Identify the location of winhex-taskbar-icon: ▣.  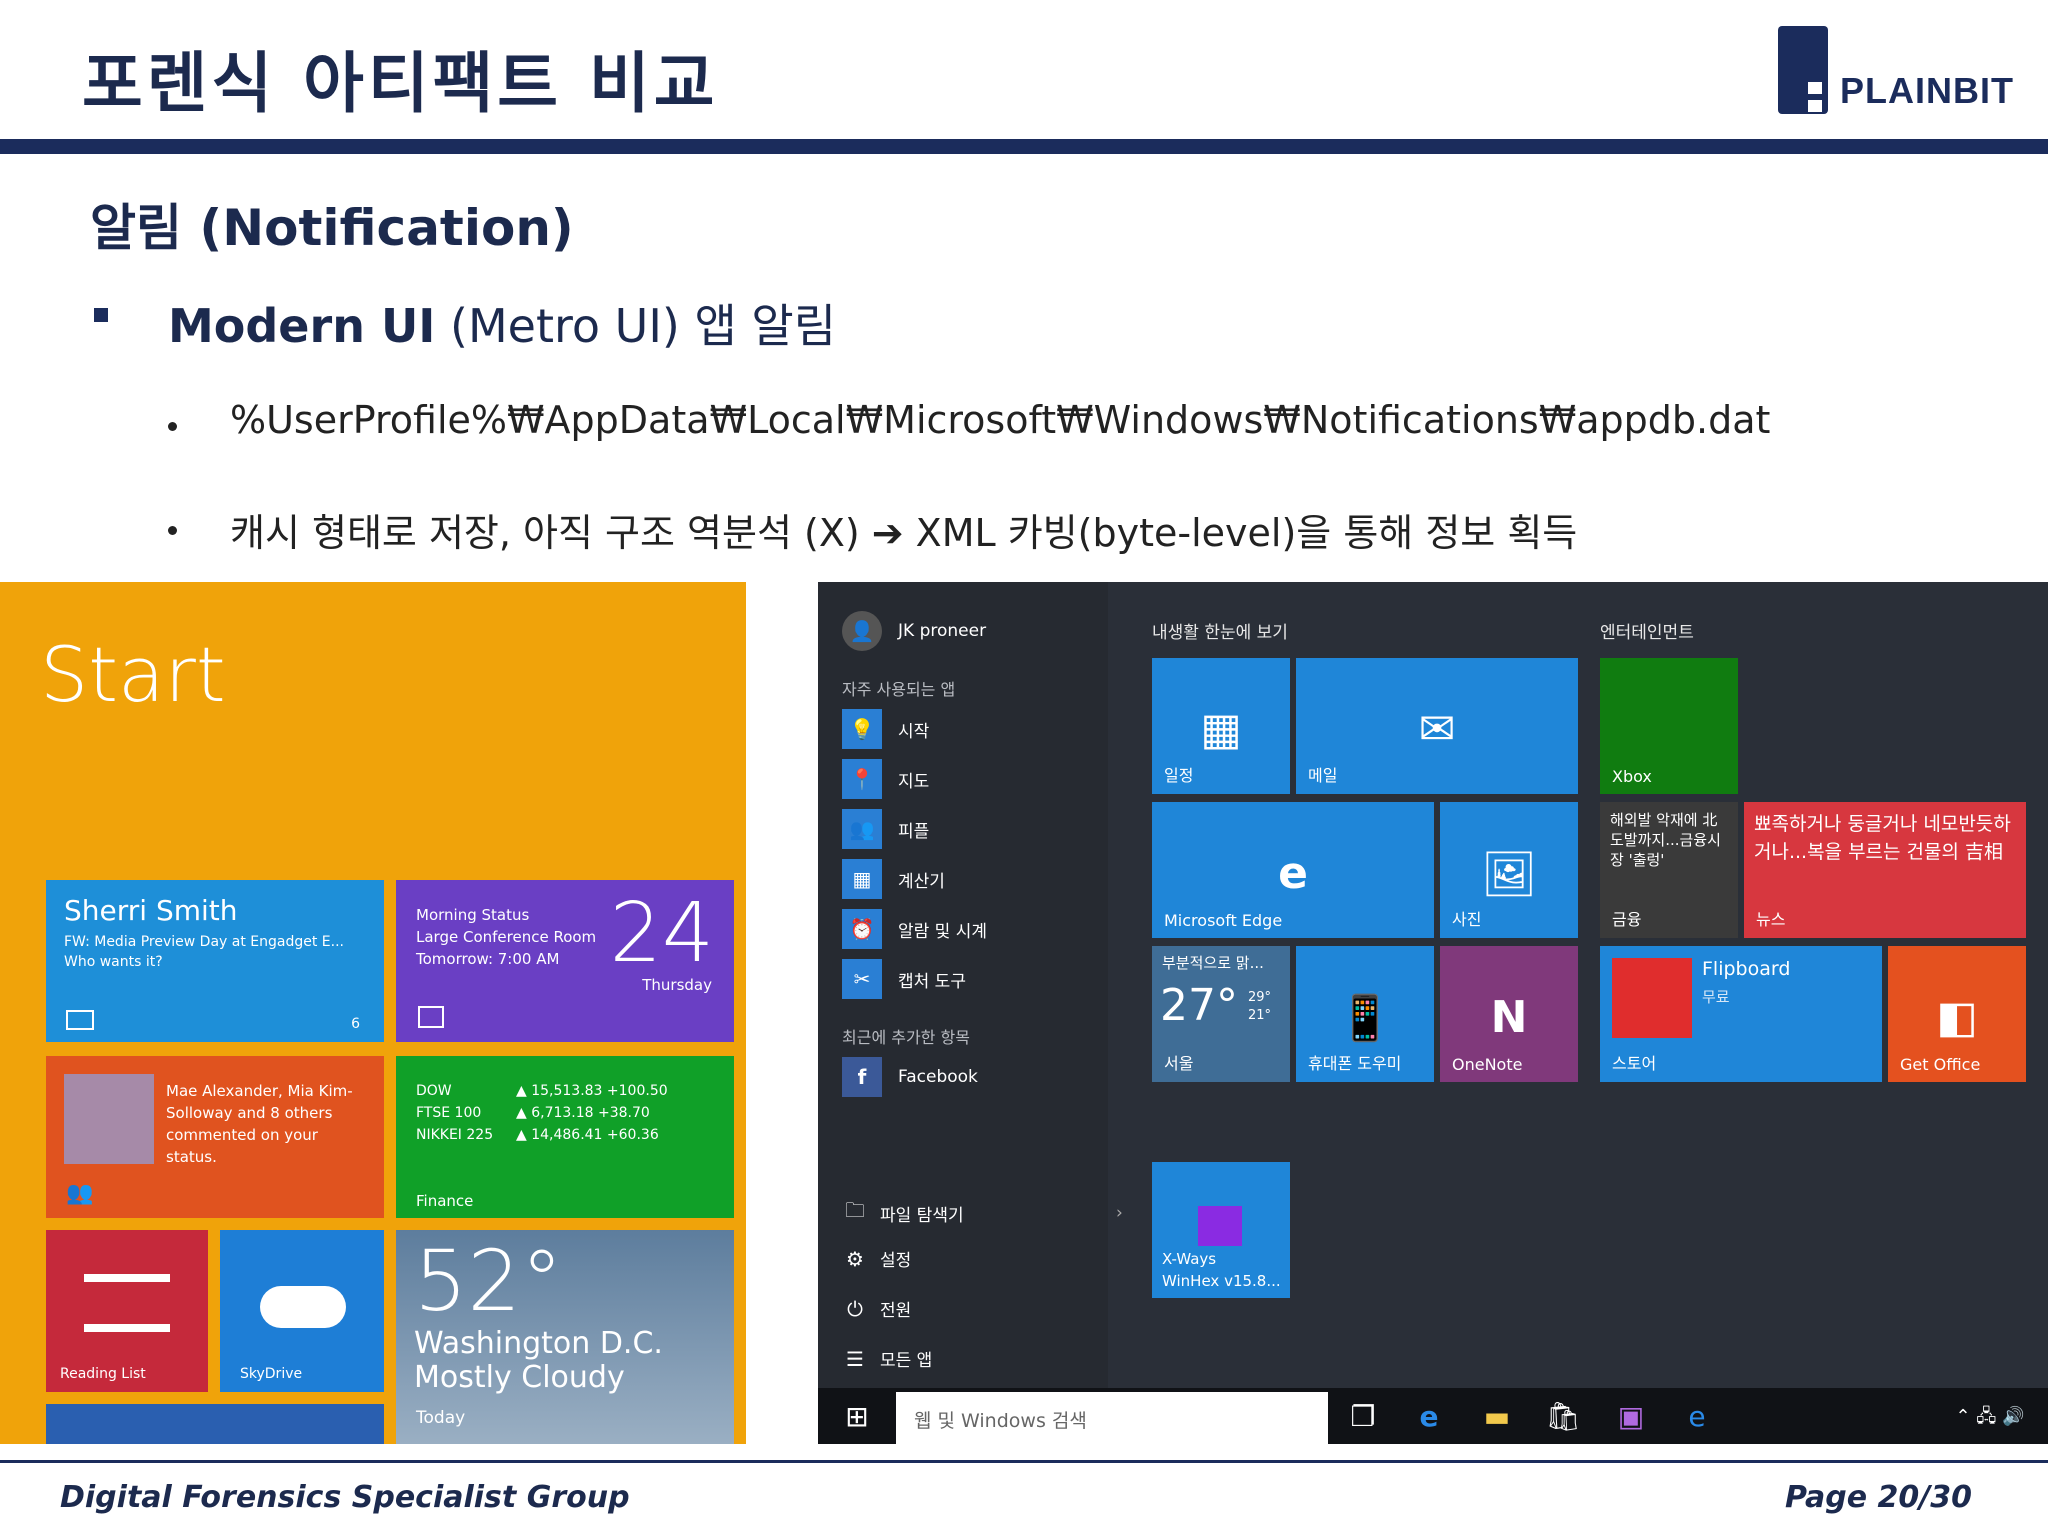
(1631, 1417).